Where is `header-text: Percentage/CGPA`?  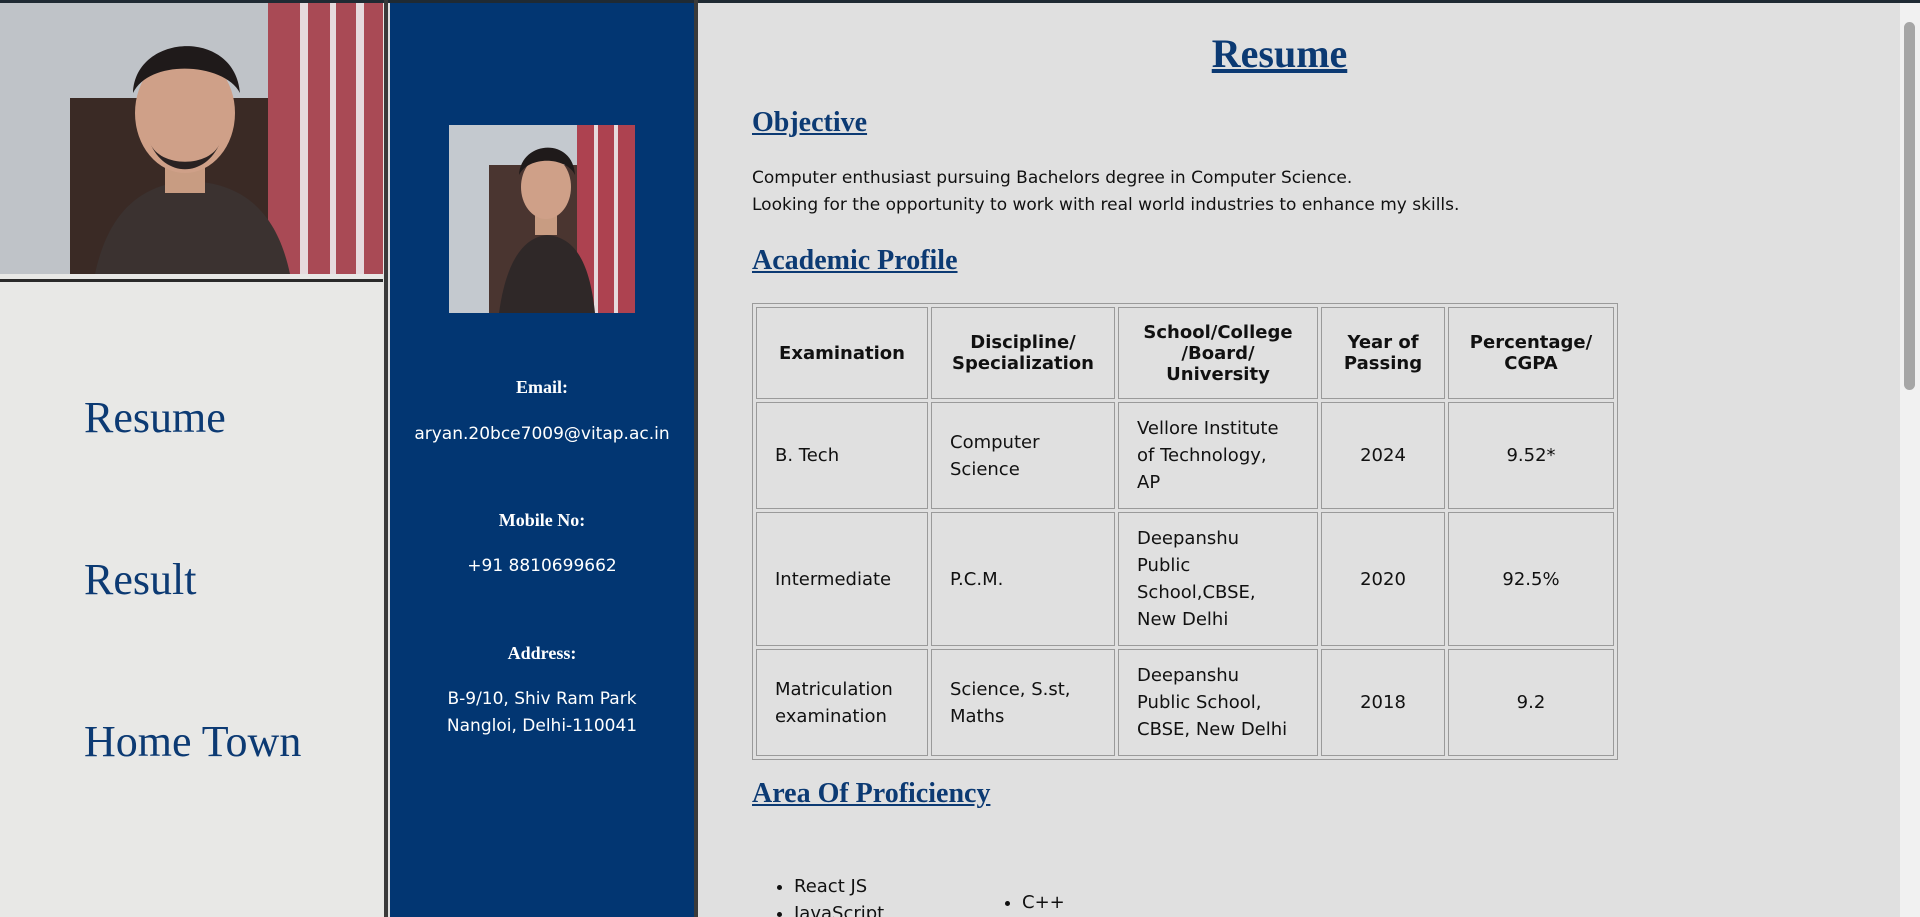
header-text: Percentage/CGPA is located at coordinates (1531, 353).